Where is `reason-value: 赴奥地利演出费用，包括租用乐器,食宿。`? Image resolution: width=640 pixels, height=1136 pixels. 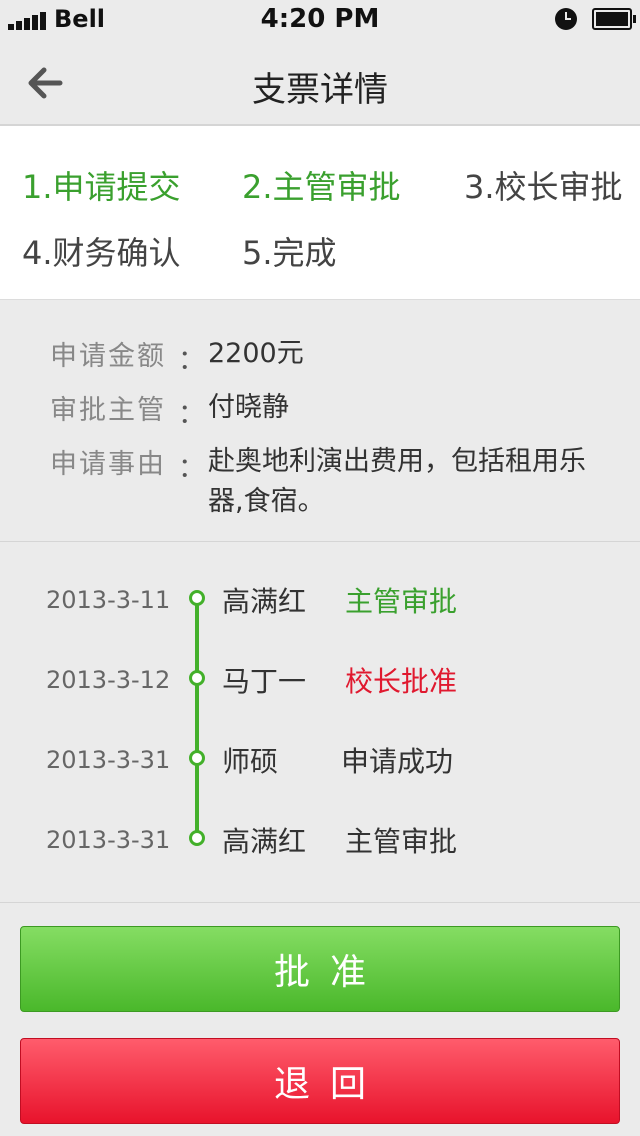
reason-value: 赴奥地利演出费用，包括租用乐器,食宿。 is located at coordinates (397, 481).